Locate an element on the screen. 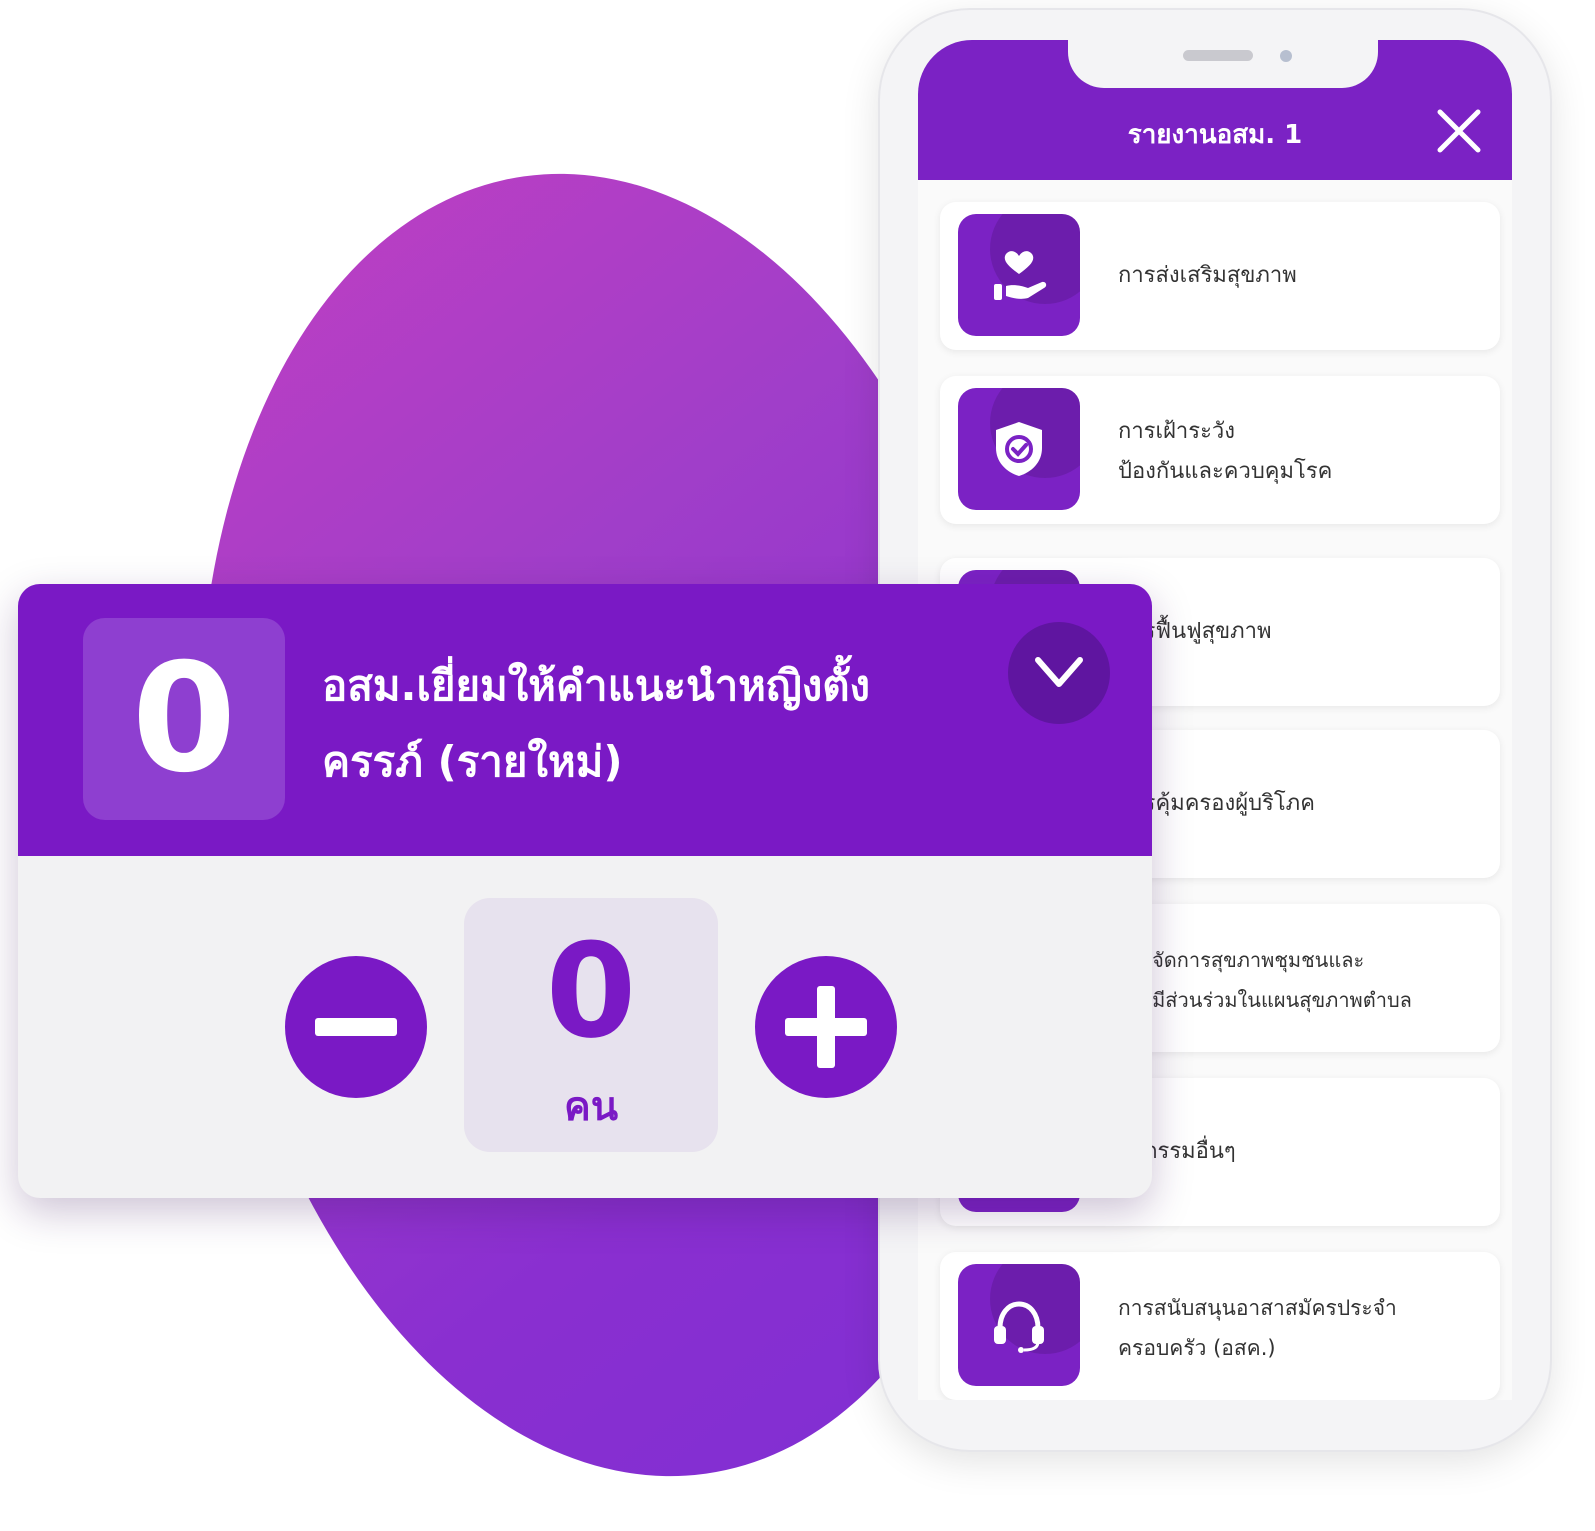 Image resolution: width=1595 pixels, height=1531 pixels. phone-notch is located at coordinates (1223, 64).